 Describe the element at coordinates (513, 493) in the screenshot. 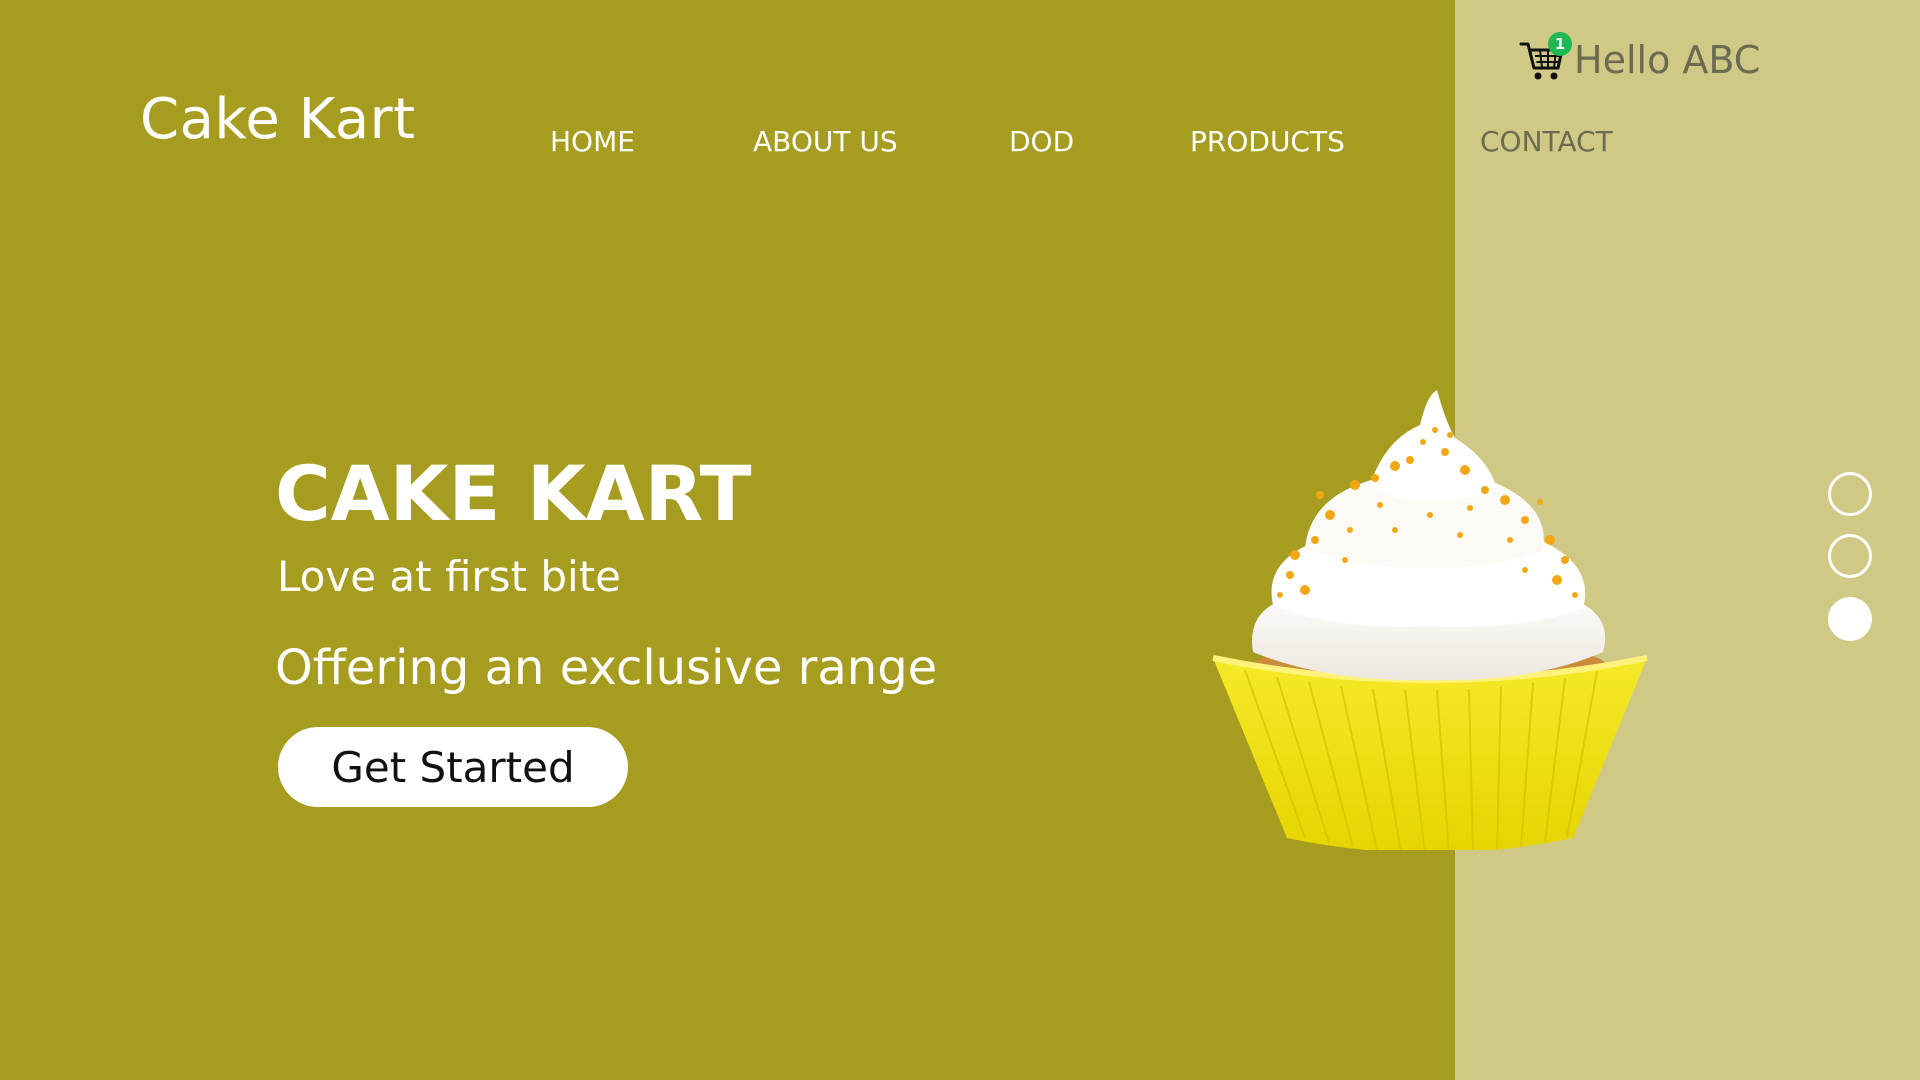

I see `hero-title: CAKE KART` at that location.